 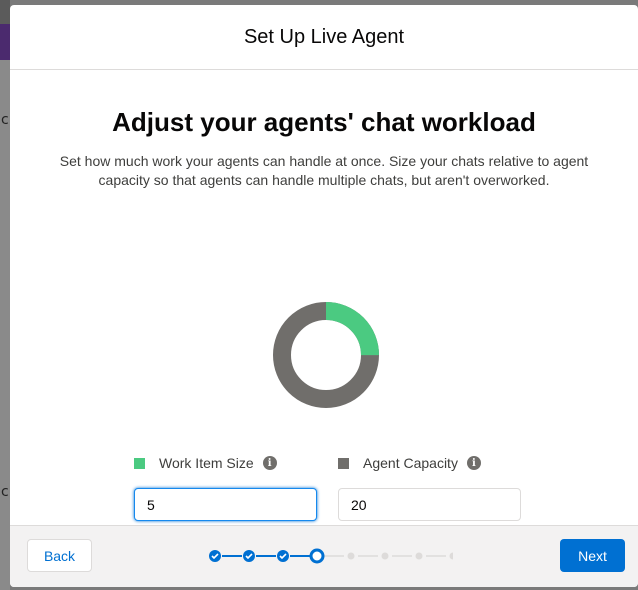 I want to click on background-header, so click(x=5, y=12).